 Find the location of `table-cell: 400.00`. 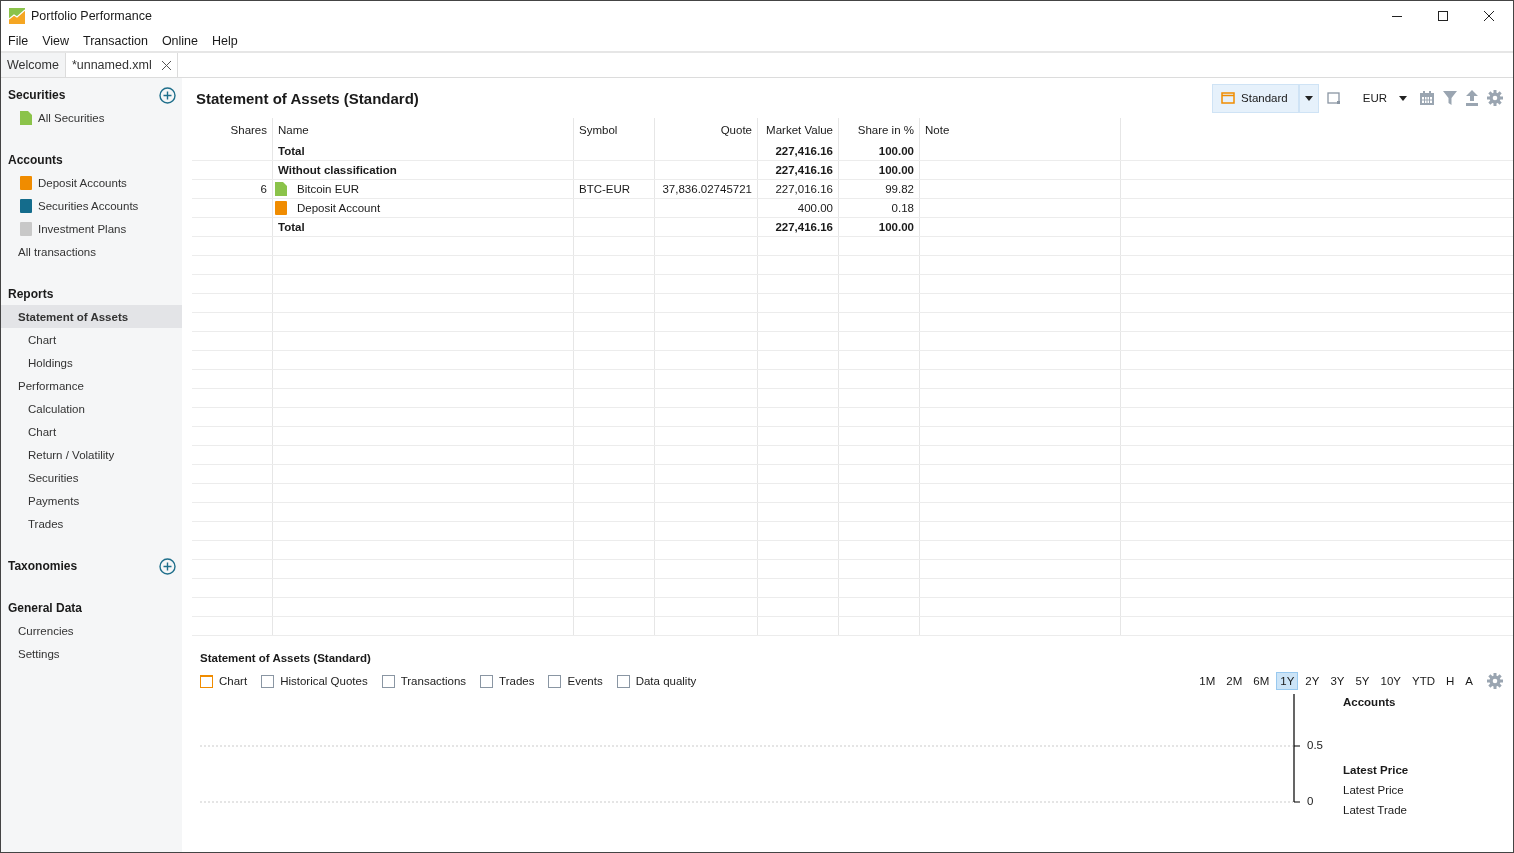

table-cell: 400.00 is located at coordinates (815, 208).